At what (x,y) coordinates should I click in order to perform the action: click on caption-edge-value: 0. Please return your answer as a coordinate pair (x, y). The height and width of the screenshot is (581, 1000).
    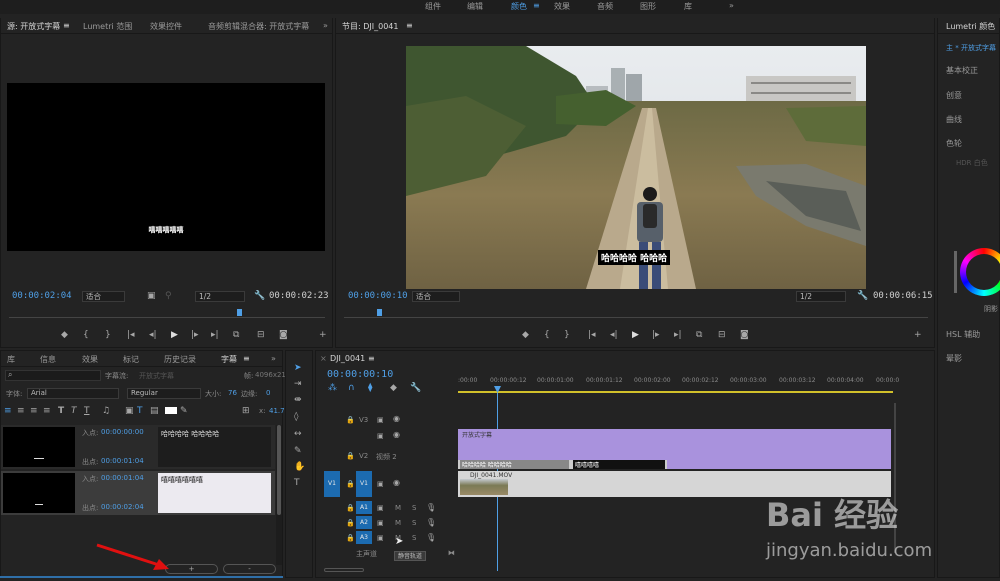
    Looking at the image, I should click on (268, 393).